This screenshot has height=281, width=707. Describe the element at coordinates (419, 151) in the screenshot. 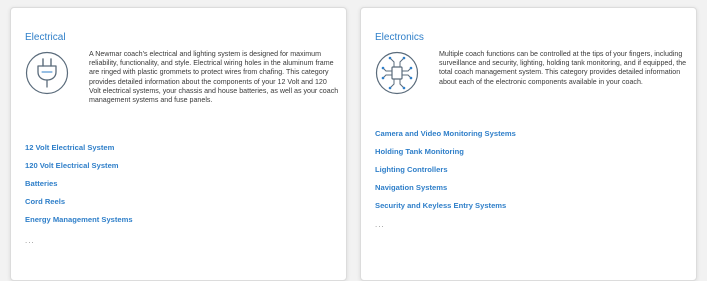

I see `link-holding-tank-monitoring: Holding Tank Monitoring` at that location.